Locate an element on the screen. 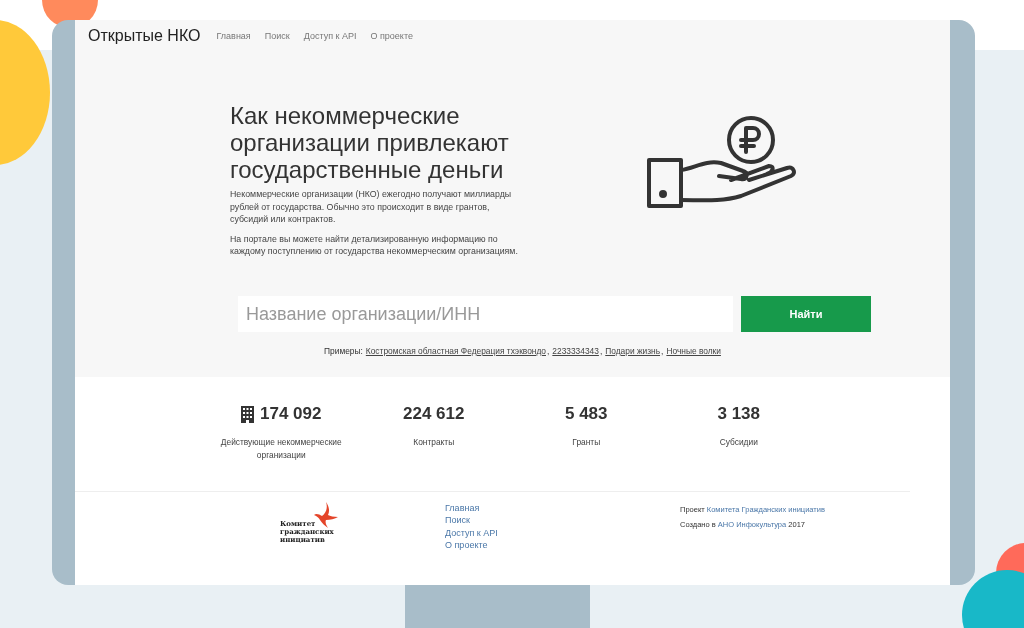  stat-value: 224 612 is located at coordinates (434, 414).